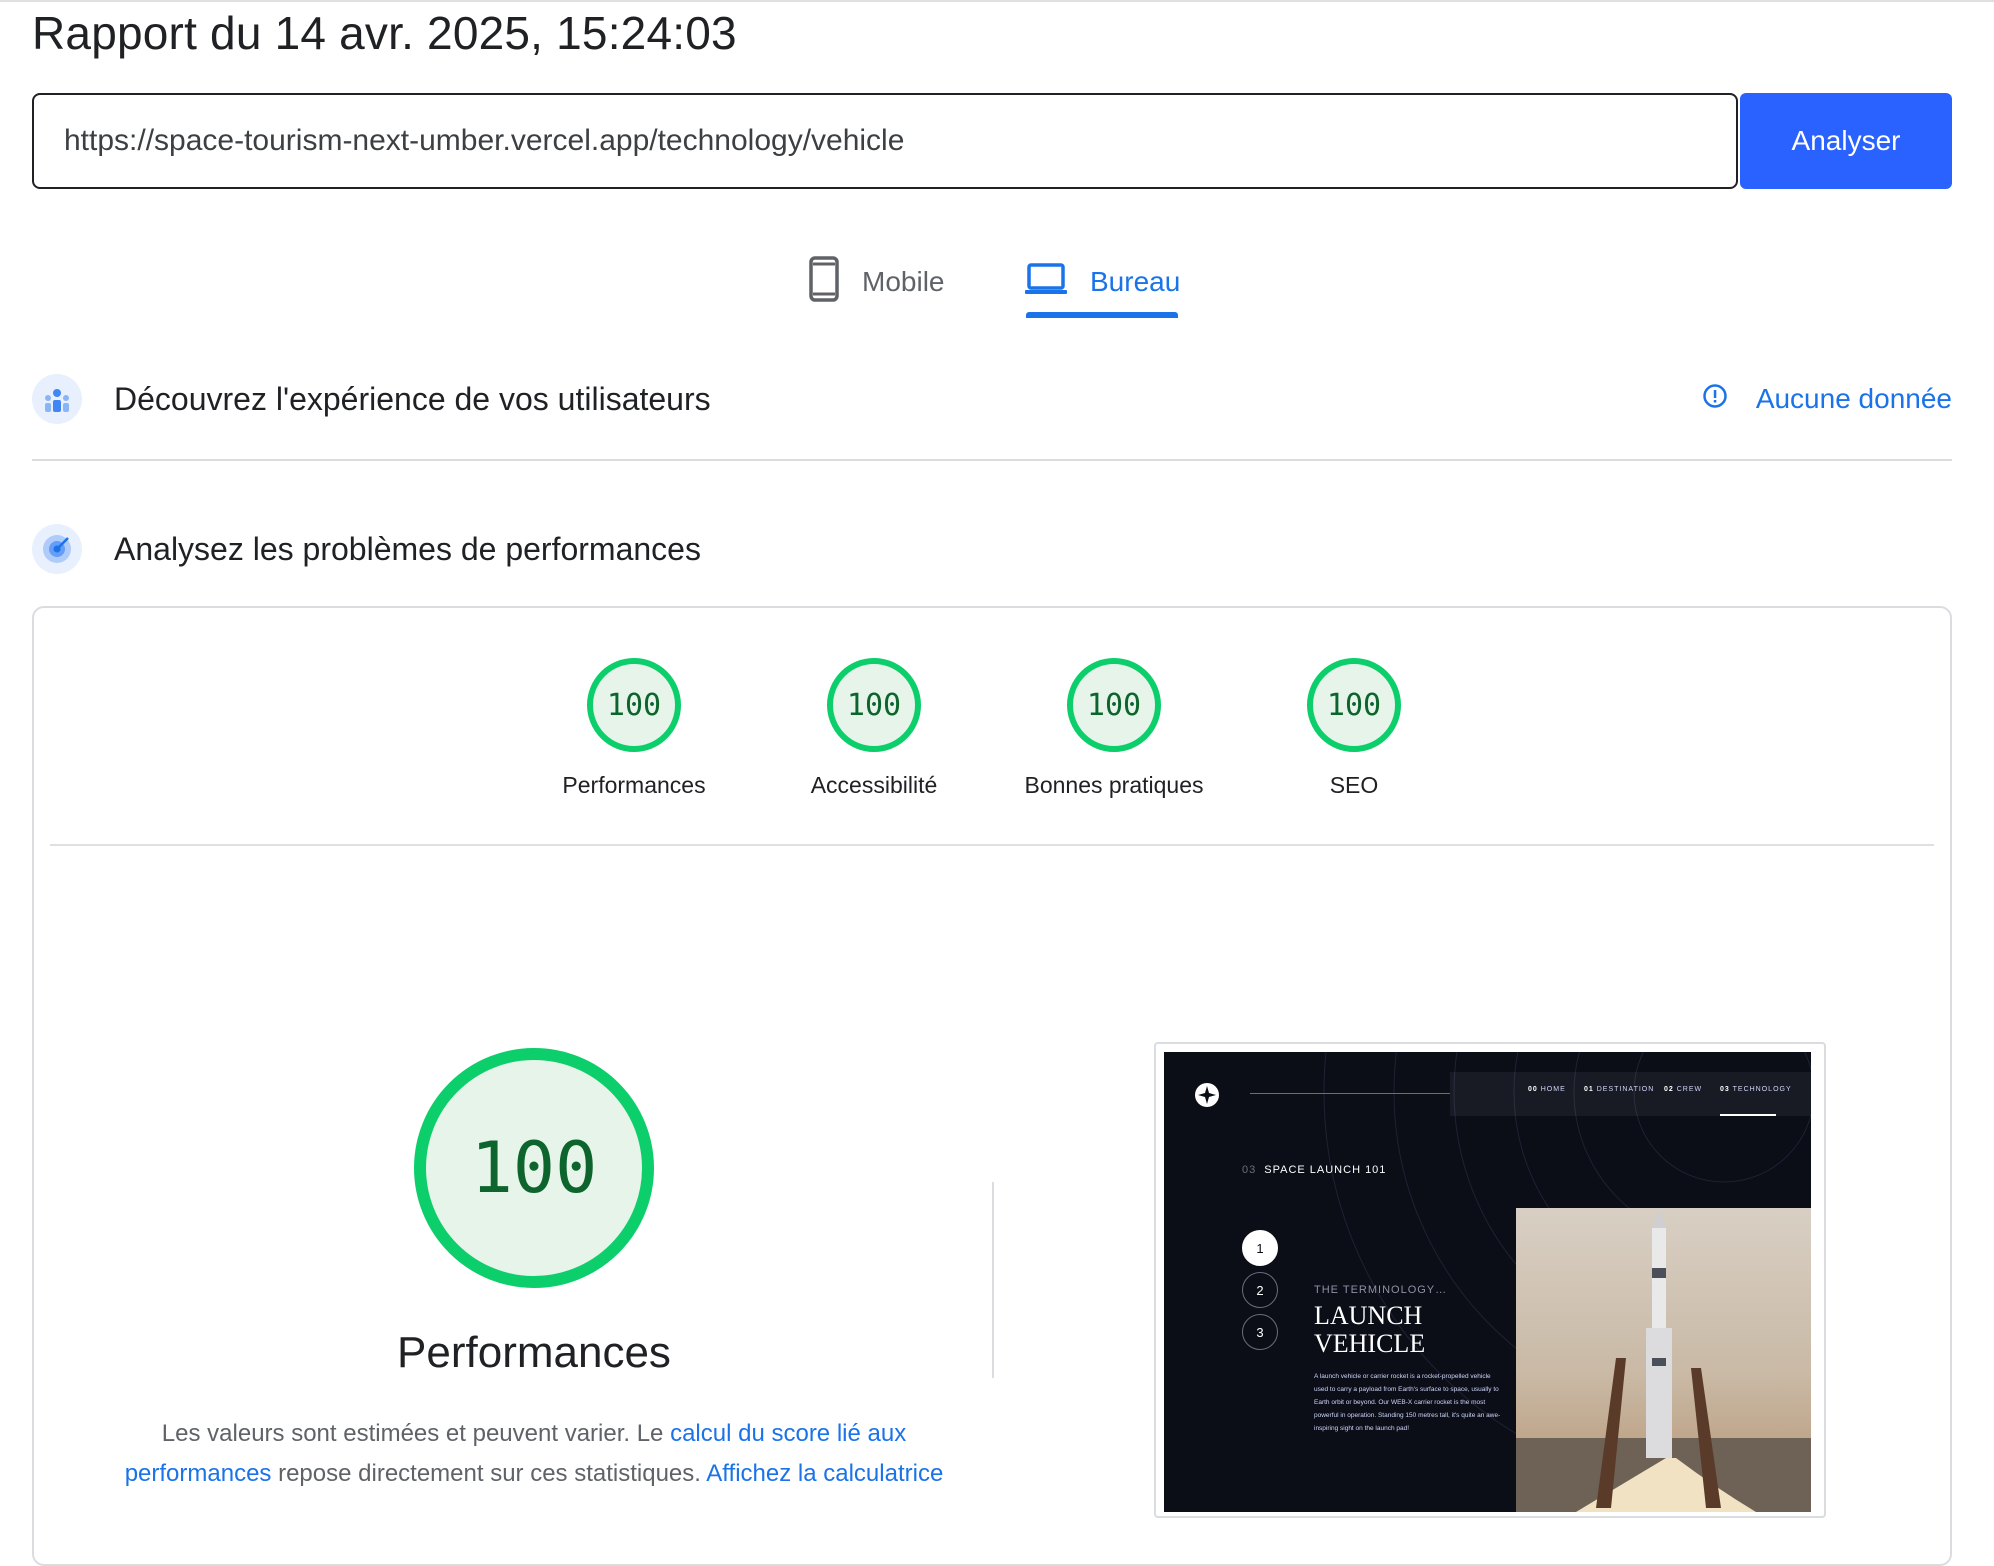 This screenshot has width=1994, height=1566. Describe the element at coordinates (992, 845) in the screenshot. I see `card-divider` at that location.